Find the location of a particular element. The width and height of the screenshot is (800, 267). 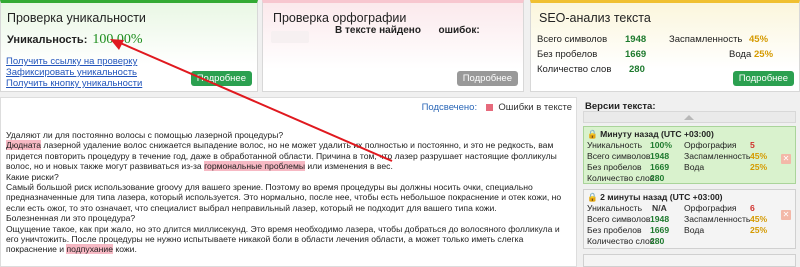

seo-row: Всего символов 1948 Заспамленность 45% is located at coordinates (667, 39).